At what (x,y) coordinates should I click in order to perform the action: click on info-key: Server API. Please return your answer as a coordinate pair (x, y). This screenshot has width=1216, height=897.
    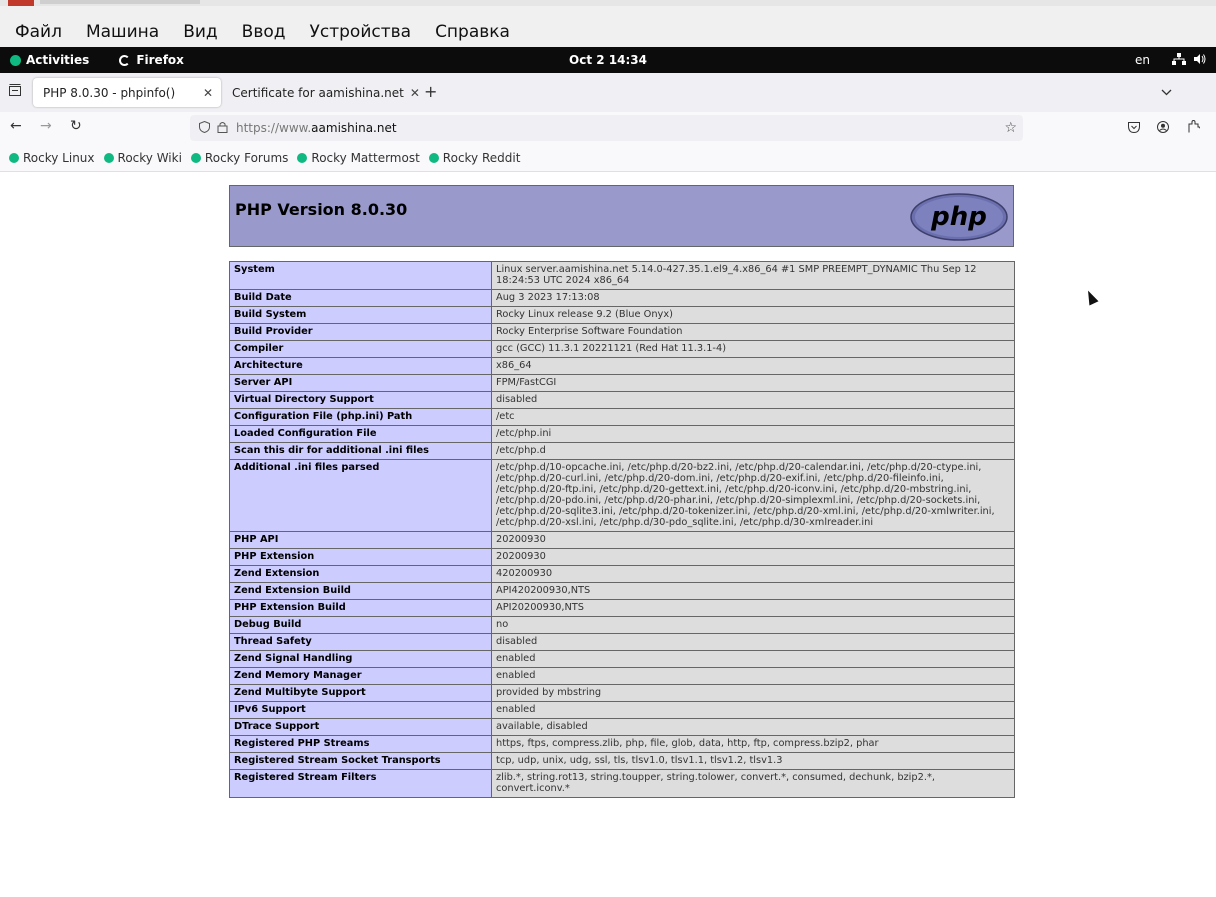
    Looking at the image, I should click on (360, 383).